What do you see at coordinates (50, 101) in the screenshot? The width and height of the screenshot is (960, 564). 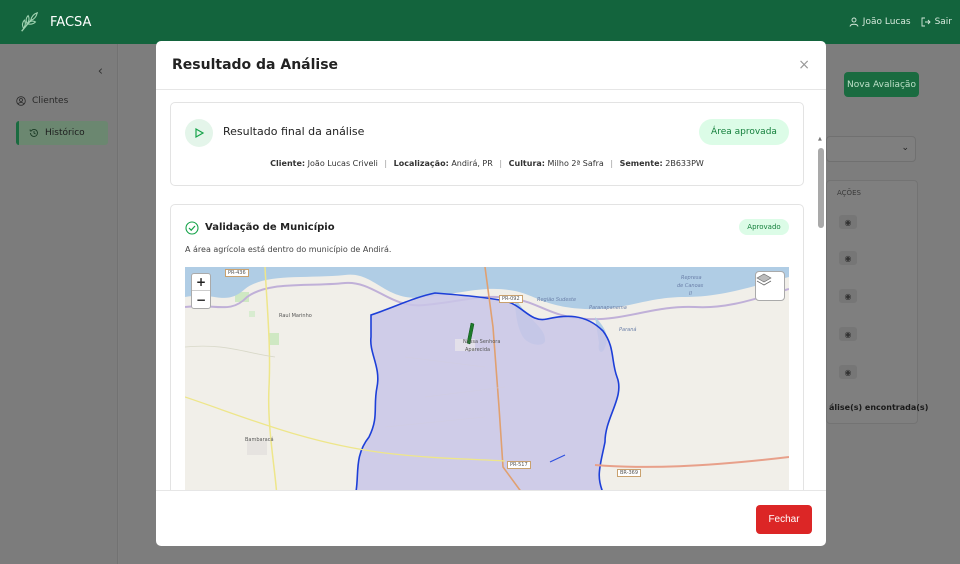 I see `sidebar-item-label: Clientes` at bounding box center [50, 101].